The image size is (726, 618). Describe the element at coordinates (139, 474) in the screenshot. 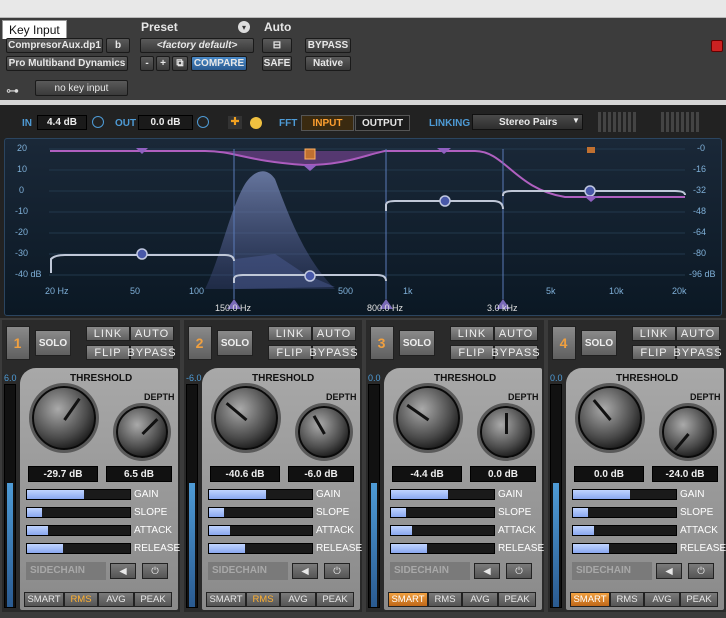

I see `depth-value: 6.5 dB` at that location.